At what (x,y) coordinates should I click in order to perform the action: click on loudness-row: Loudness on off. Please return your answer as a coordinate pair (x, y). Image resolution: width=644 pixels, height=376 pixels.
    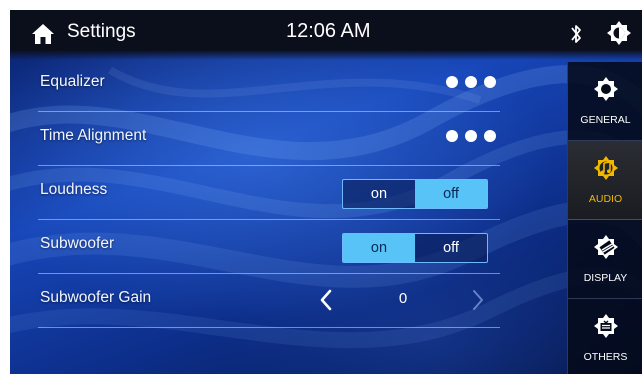
    Looking at the image, I should click on (269, 193).